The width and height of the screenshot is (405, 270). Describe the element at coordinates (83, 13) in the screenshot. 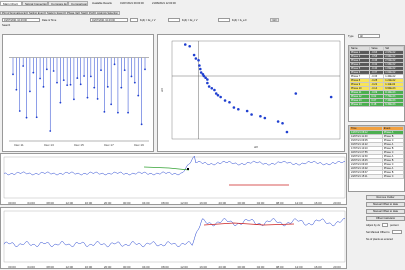

I see `stats-button: Stats` at that location.